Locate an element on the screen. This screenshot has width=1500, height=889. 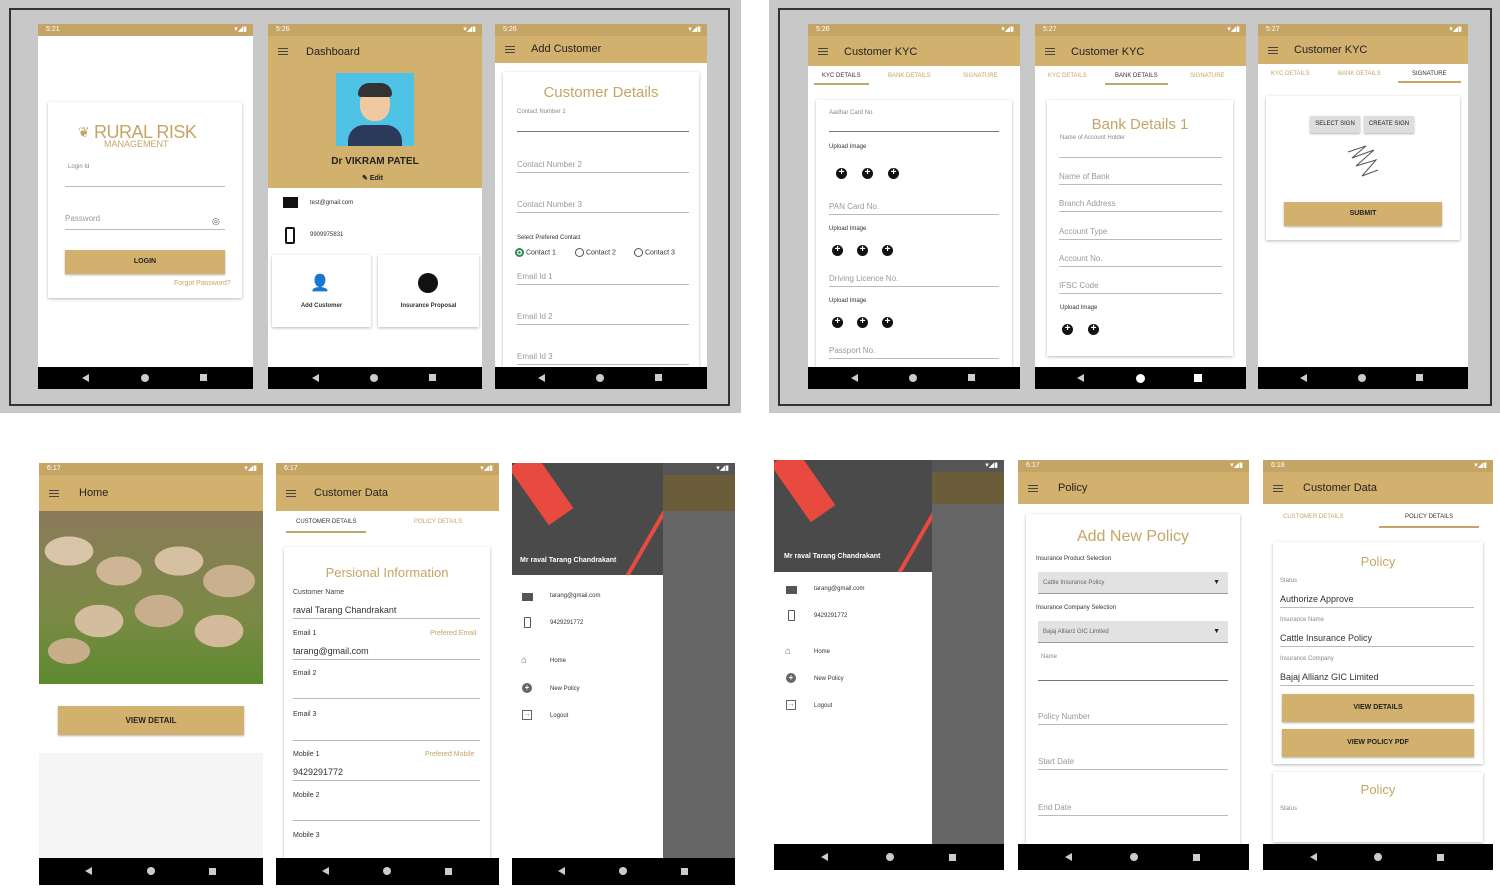
visibility-off-icon: ◎ is located at coordinates (216, 221).